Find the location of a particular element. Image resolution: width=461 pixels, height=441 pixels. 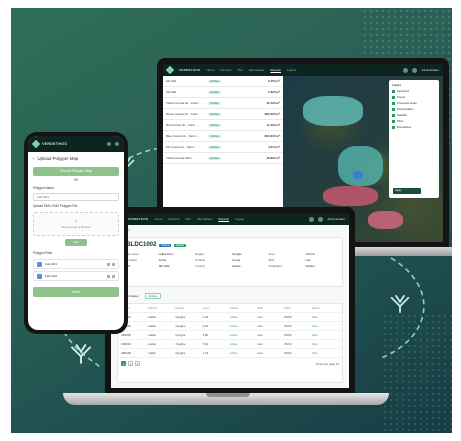

polygon-name-field: Farm001 is located at coordinates (76, 197).